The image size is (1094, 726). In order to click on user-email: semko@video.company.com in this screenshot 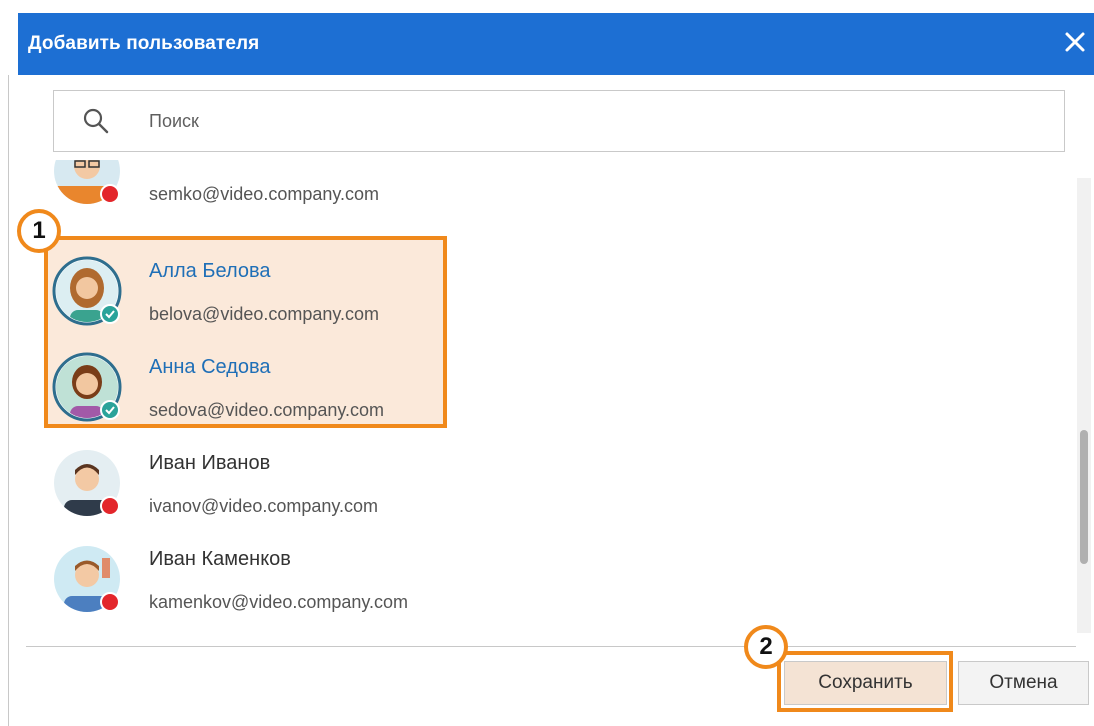, I will do `click(264, 194)`.